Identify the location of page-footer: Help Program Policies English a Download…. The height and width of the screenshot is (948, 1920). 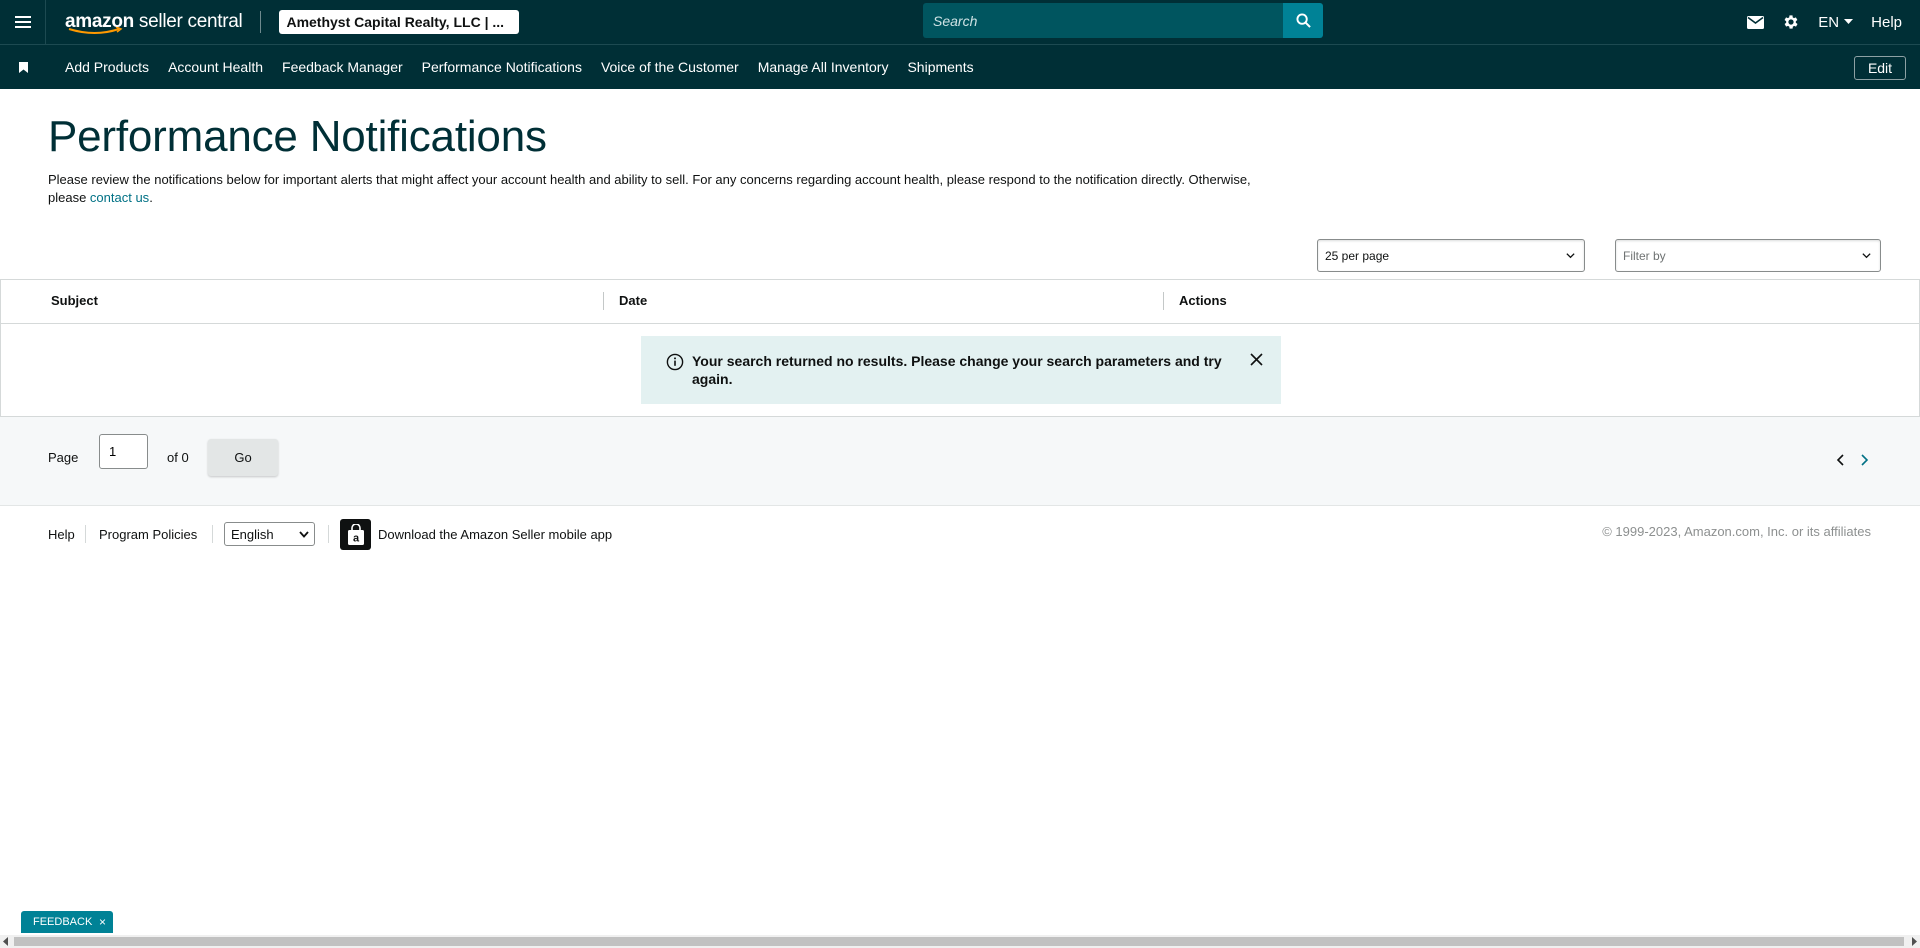
(960, 533).